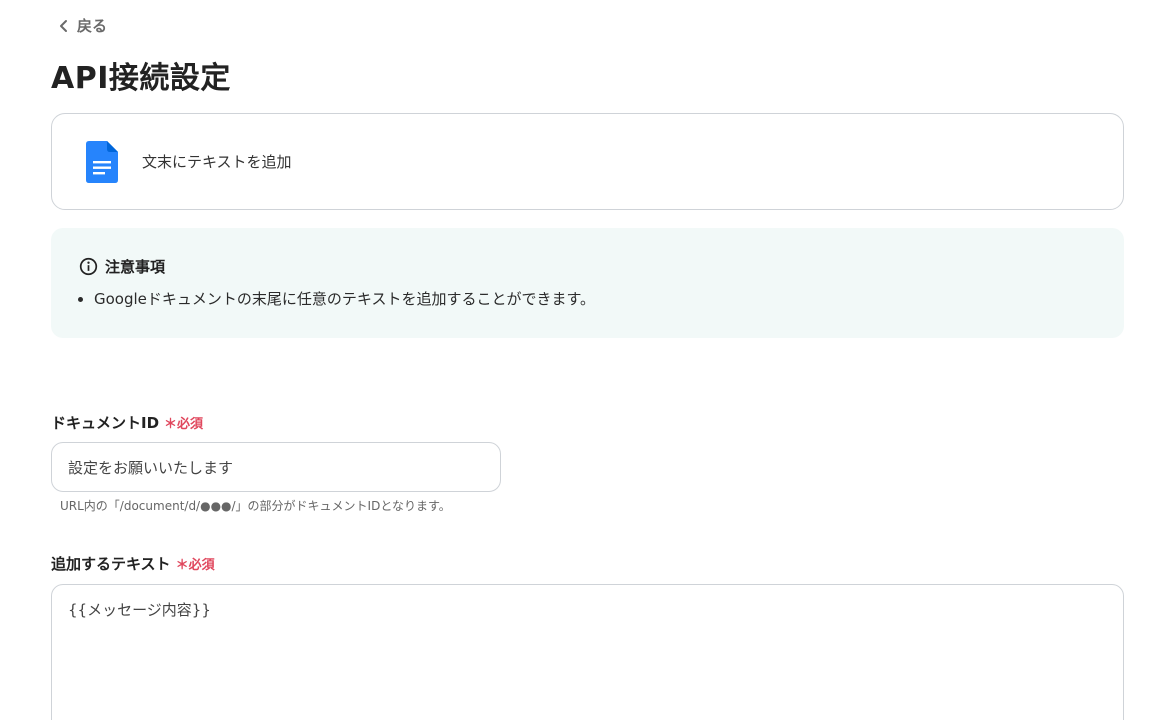 Image resolution: width=1161 pixels, height=720 pixels. I want to click on google-docs-icon, so click(102, 161).